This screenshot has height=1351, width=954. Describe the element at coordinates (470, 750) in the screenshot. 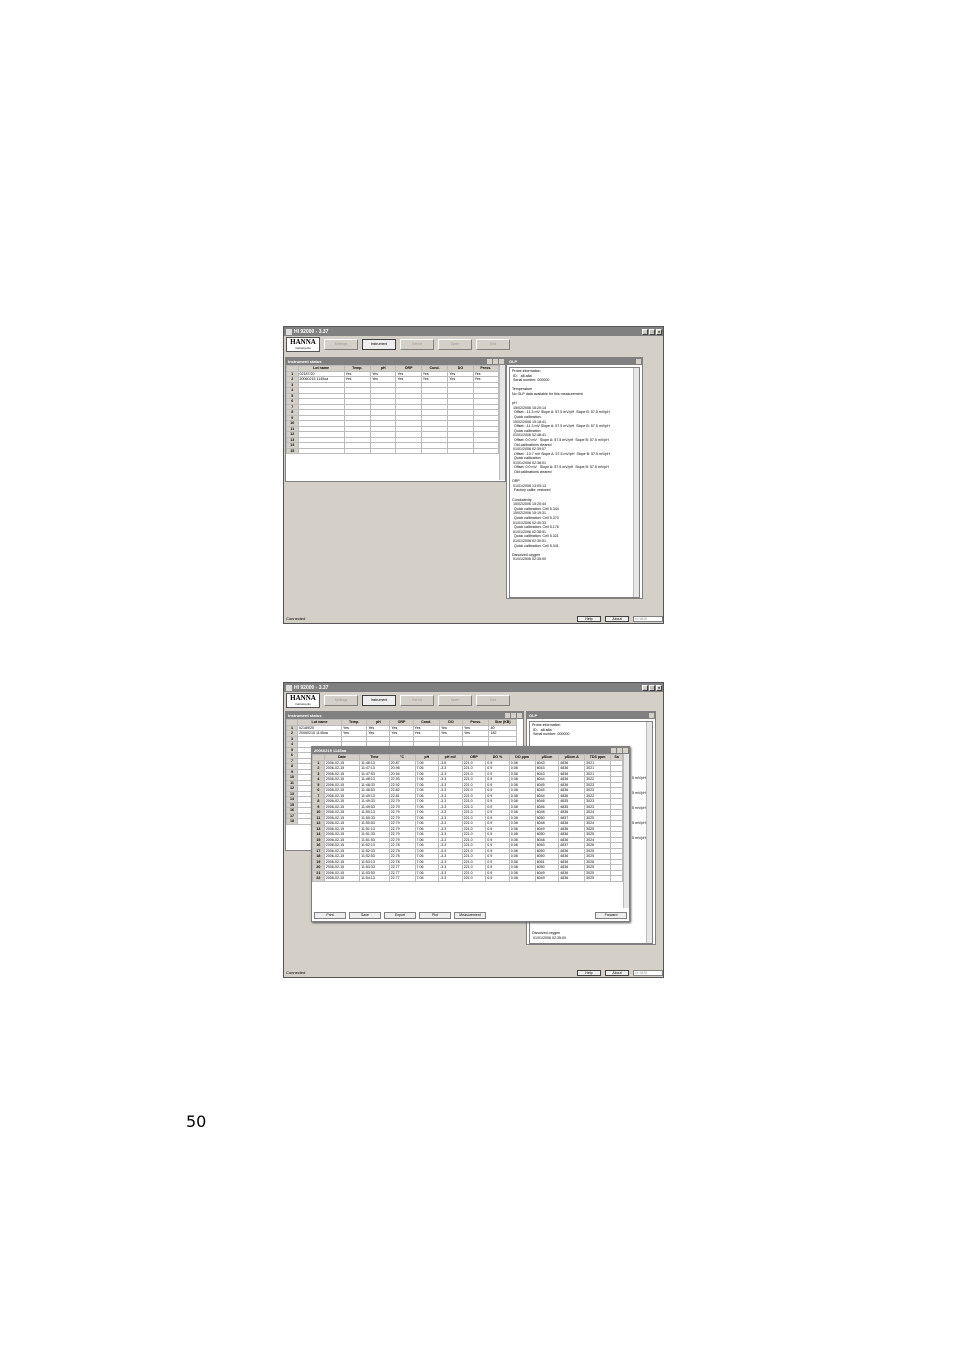

I see `lot-window-header: 20060215 1145oa` at that location.